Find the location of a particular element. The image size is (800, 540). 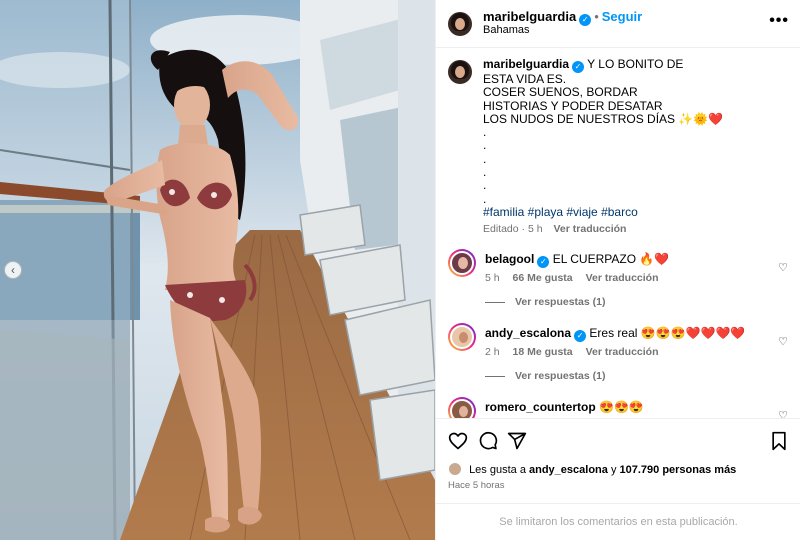

chevron-left-icon: ‹ is located at coordinates (13, 270).